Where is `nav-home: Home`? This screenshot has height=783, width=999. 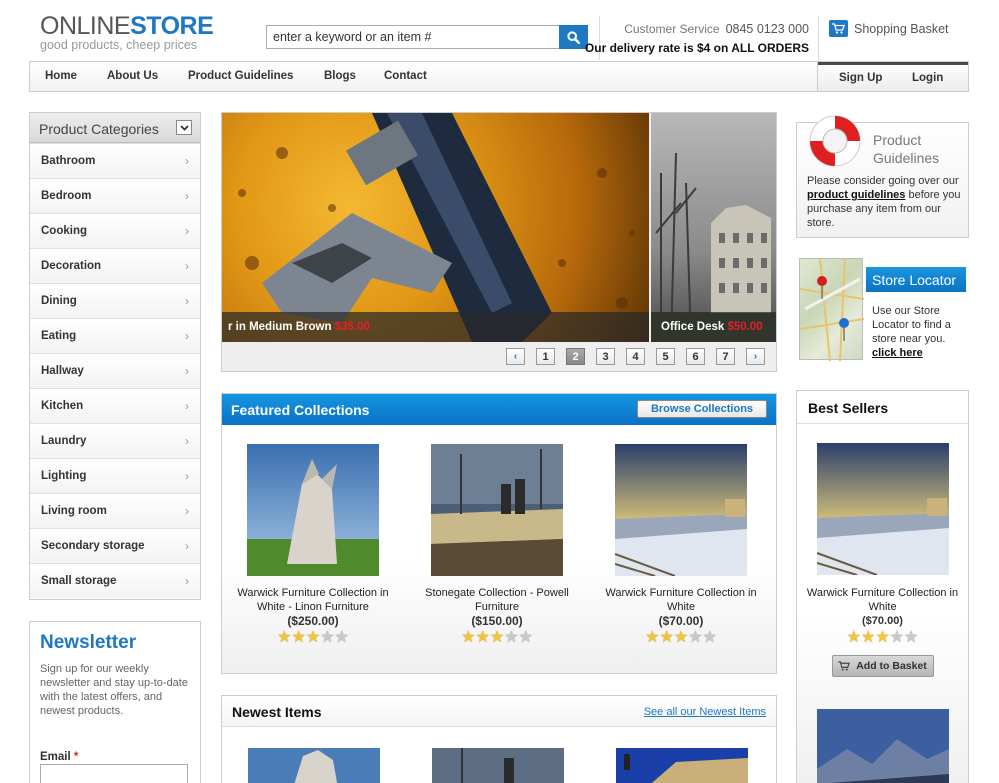
nav-home: Home is located at coordinates (61, 76).